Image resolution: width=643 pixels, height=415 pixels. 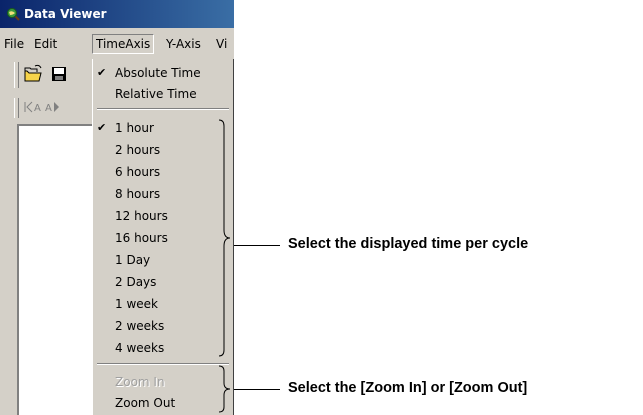 I want to click on span-annotation: Select the displayed time per cycle, so click(x=408, y=244).